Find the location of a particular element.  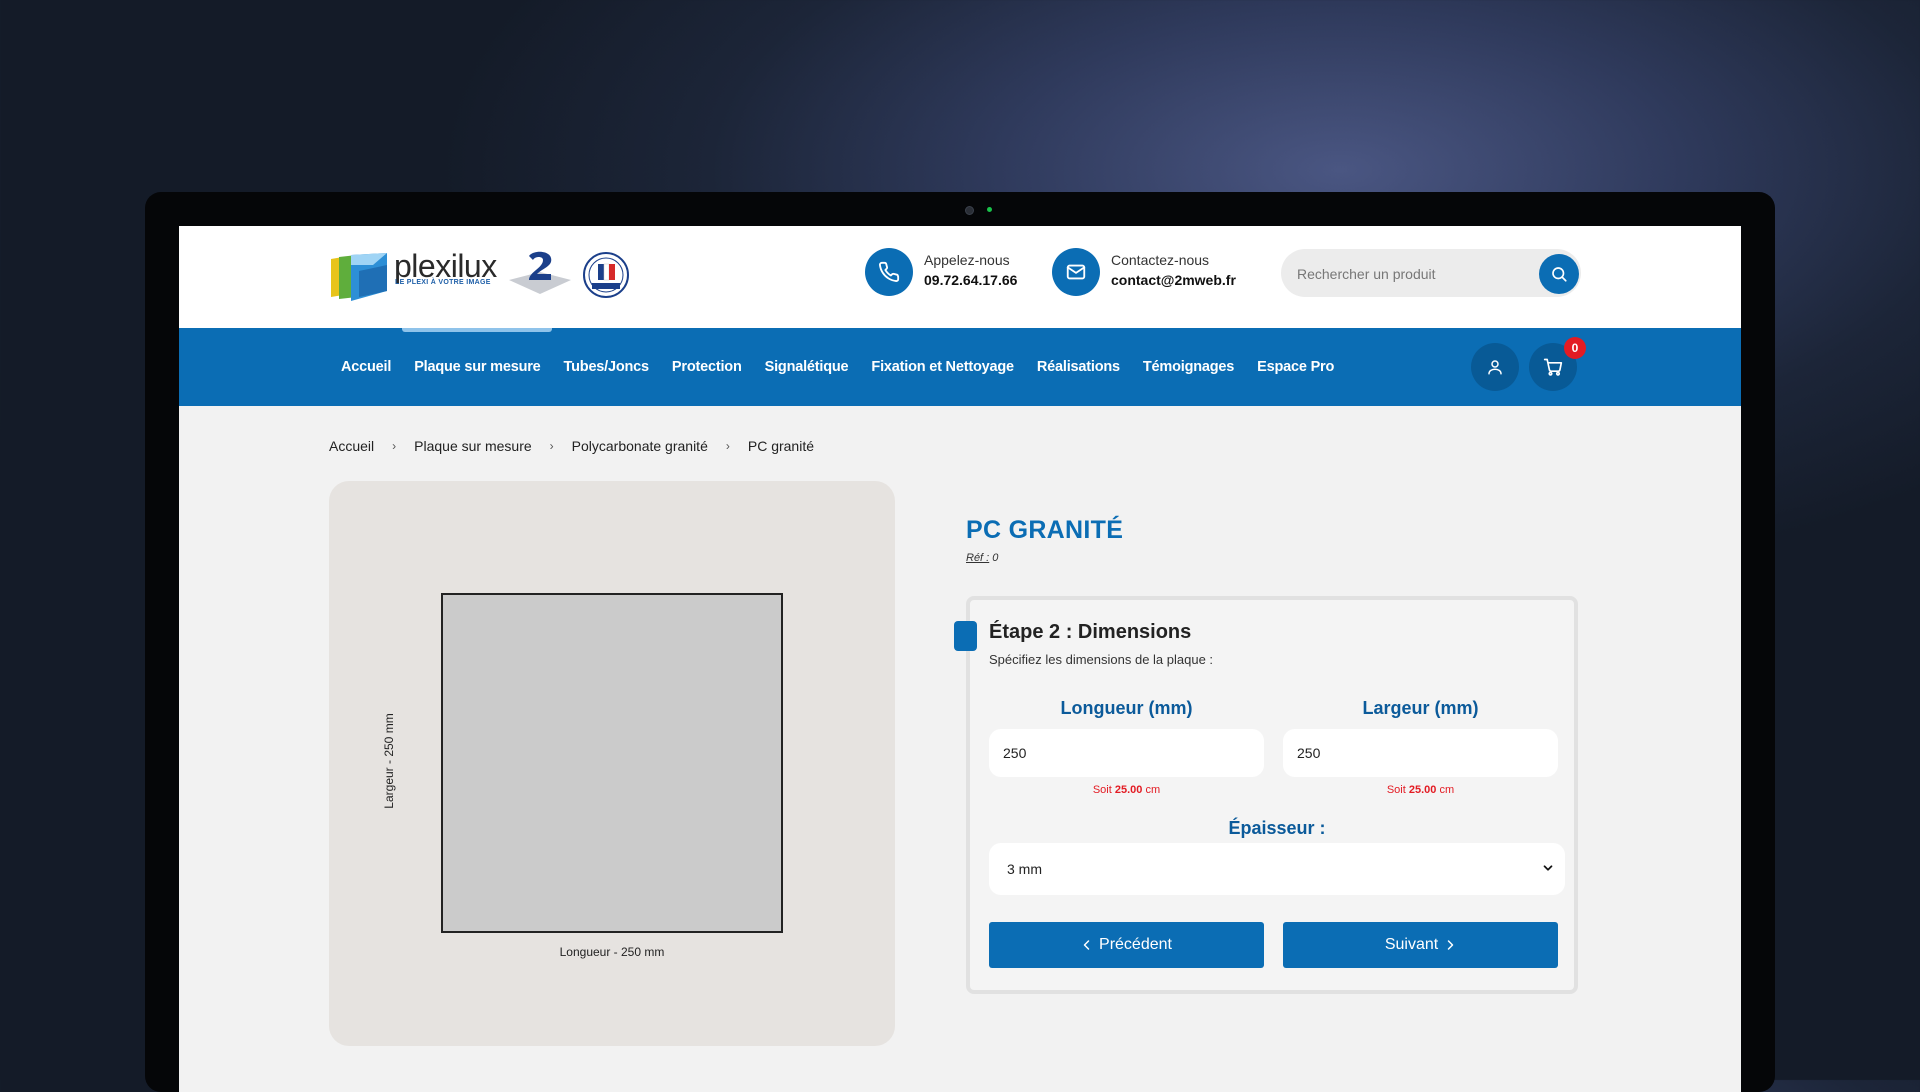

chevron-down-icon is located at coordinates (1548, 868).